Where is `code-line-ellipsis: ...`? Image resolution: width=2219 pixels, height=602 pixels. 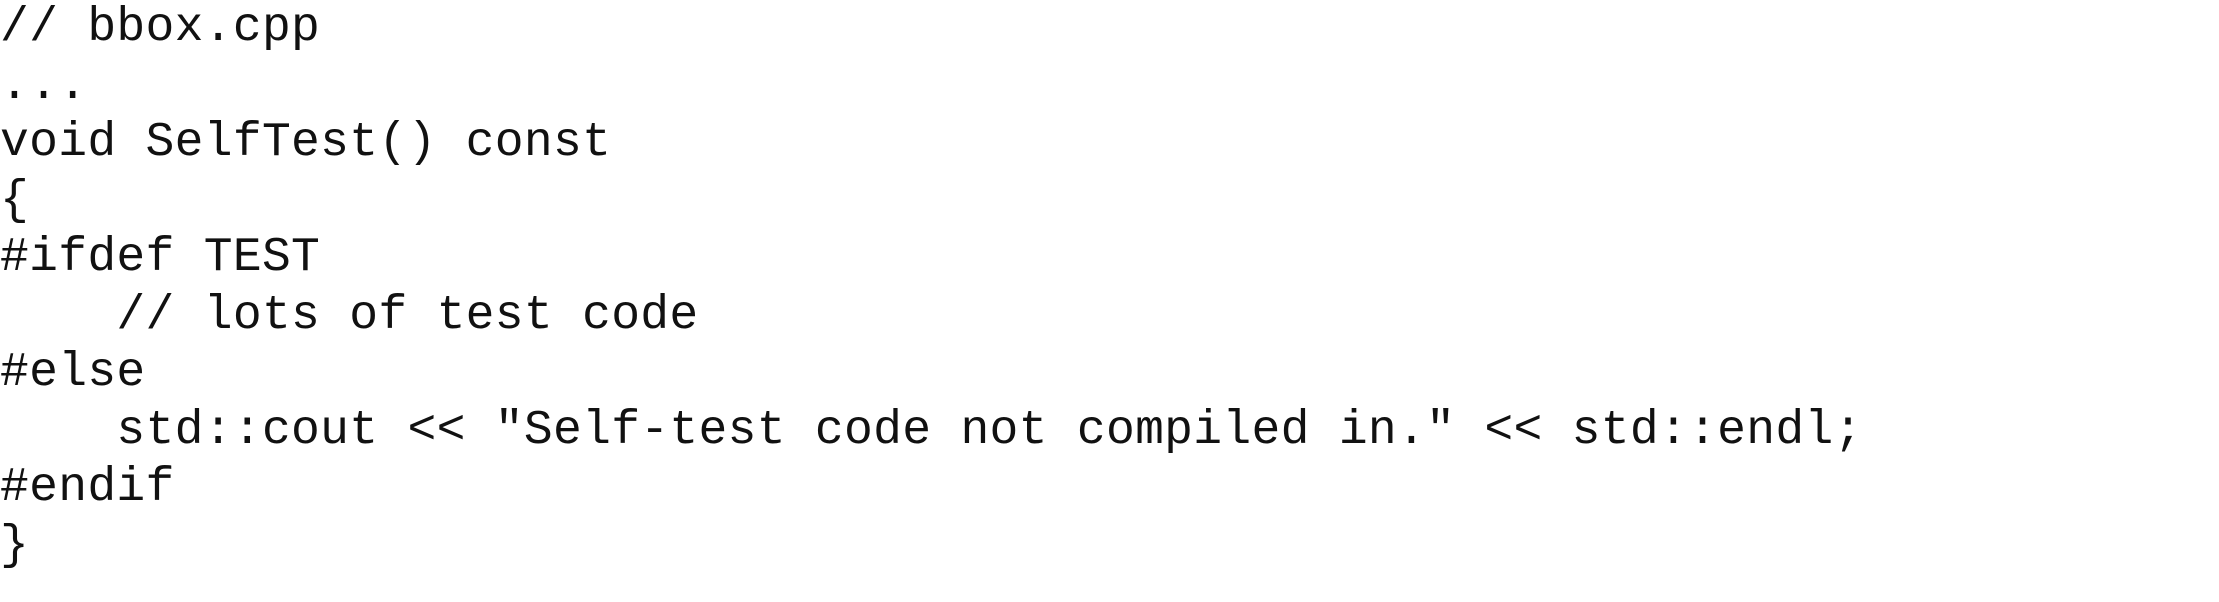
code-line-ellipsis: ... is located at coordinates (44, 85).